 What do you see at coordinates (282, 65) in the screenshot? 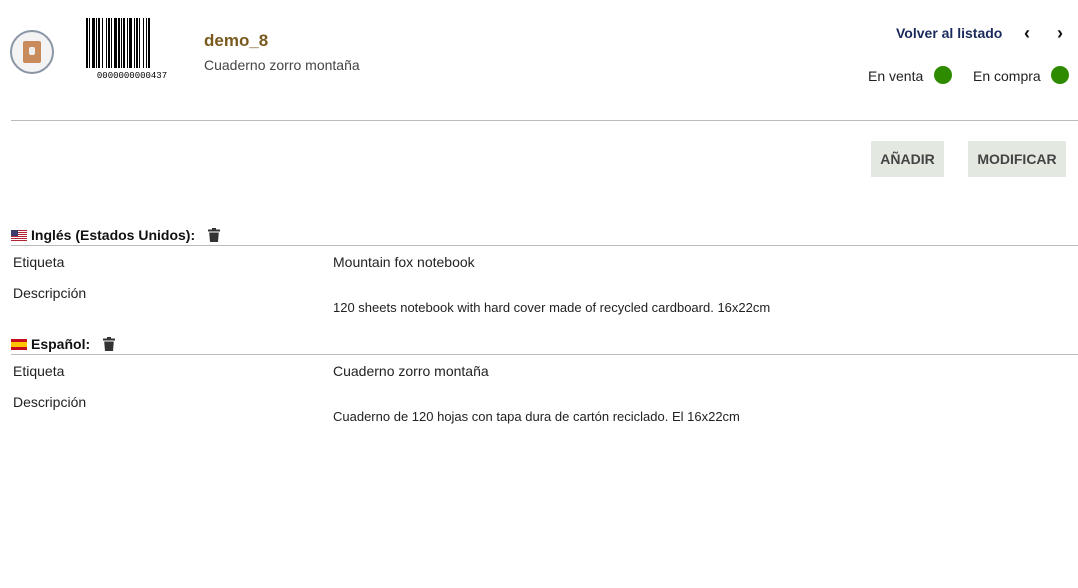
I see `product-label: Cuaderno zorro montaña` at bounding box center [282, 65].